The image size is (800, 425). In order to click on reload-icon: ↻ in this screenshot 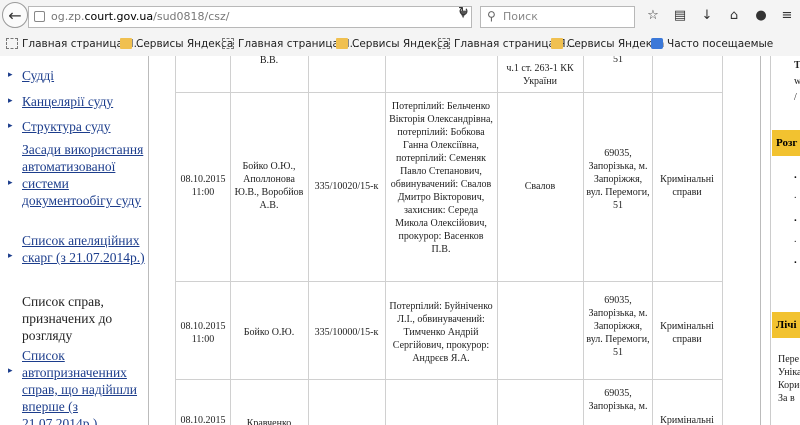, I will do `click(463, 12)`.